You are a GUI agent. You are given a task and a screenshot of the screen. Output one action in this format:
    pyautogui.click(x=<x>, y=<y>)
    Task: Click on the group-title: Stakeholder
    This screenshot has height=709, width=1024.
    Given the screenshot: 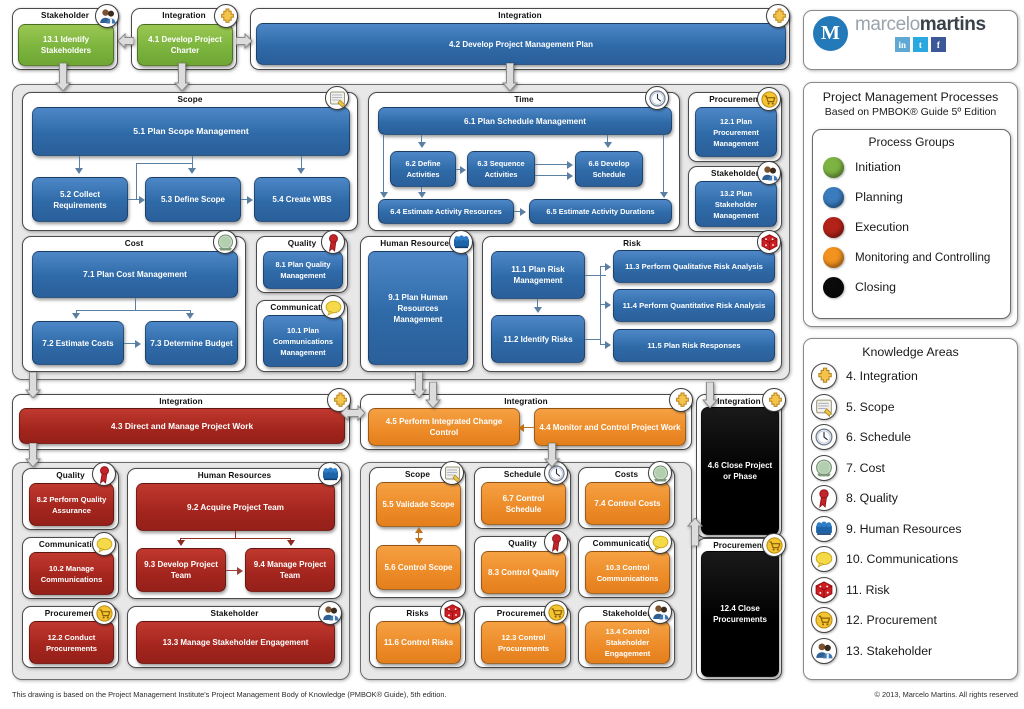 What is the action you would take?
    pyautogui.click(x=234, y=613)
    